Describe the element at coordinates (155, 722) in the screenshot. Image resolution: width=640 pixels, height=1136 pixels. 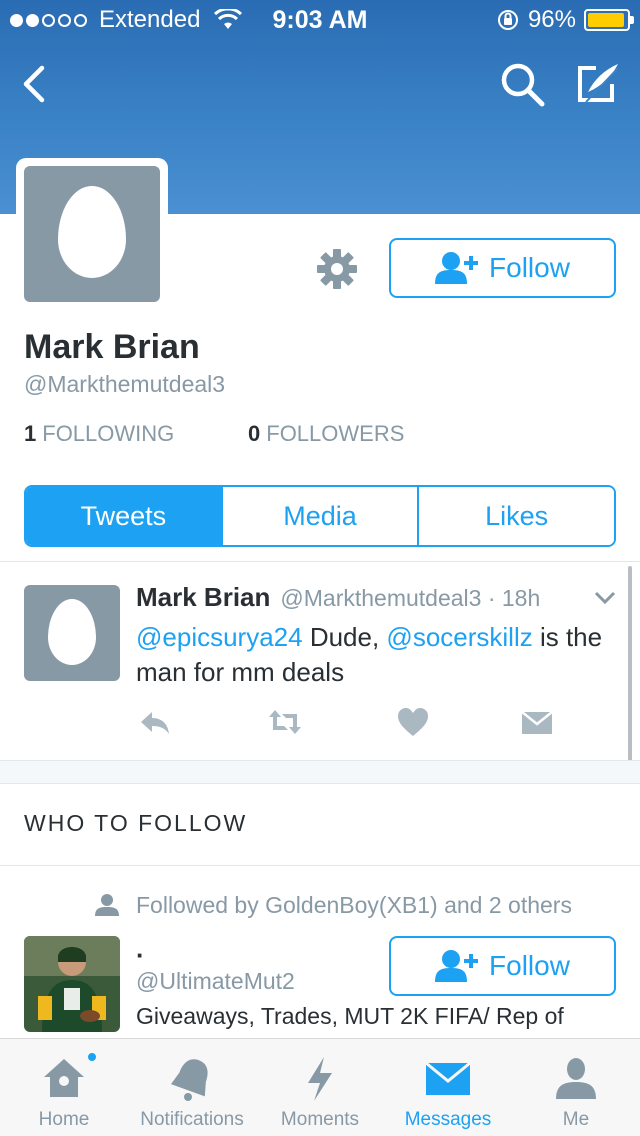
I see `reply-icon` at that location.